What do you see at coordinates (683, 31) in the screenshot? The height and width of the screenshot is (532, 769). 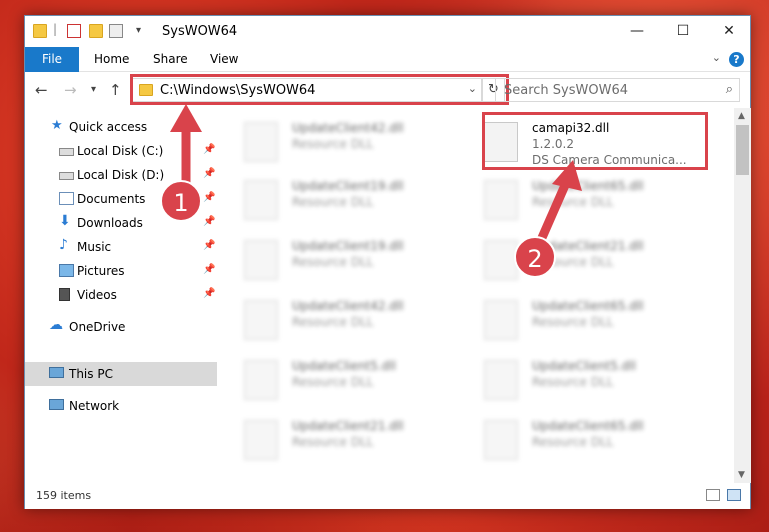 I see `maximize-button: ☐` at bounding box center [683, 31].